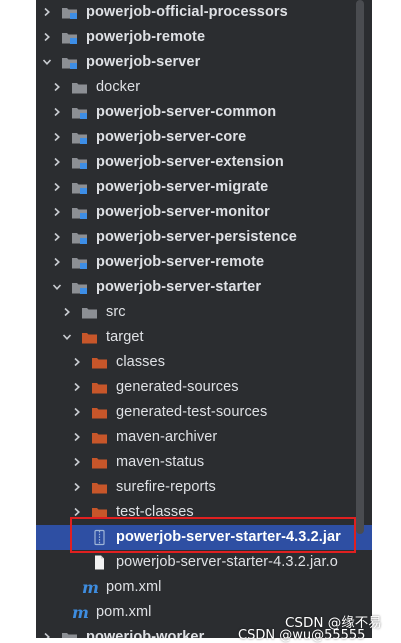 The width and height of the screenshot is (401, 643). I want to click on tree-item: powerjob-server-starter-4.3.2.jar.o, so click(204, 562).